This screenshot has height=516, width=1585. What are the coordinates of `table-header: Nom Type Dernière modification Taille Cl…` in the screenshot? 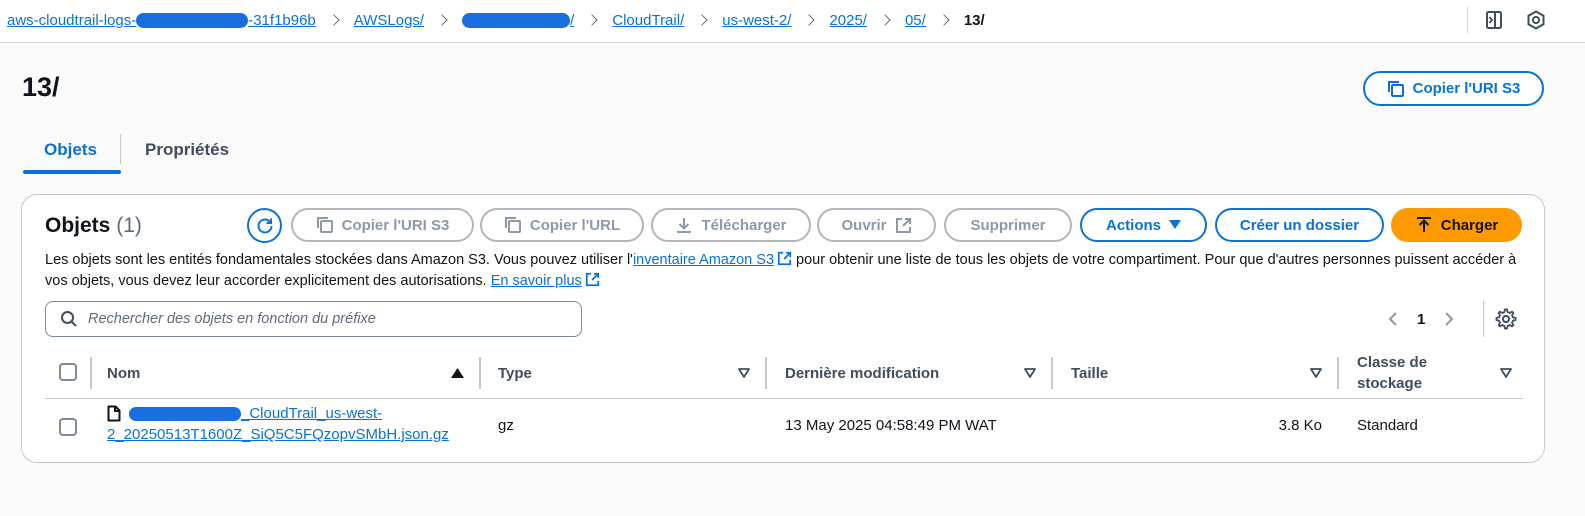 It's located at (784, 373).